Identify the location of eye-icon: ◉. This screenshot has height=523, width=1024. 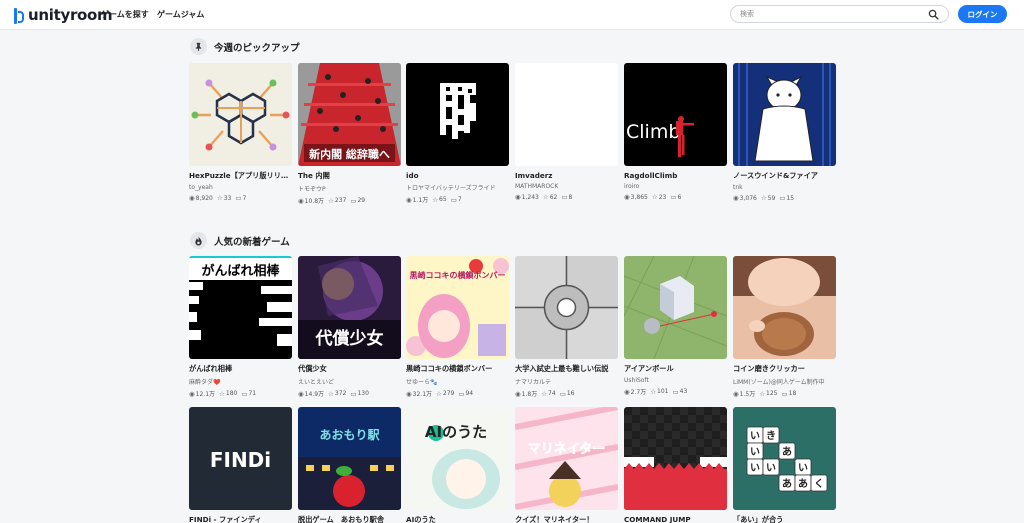
(301, 393).